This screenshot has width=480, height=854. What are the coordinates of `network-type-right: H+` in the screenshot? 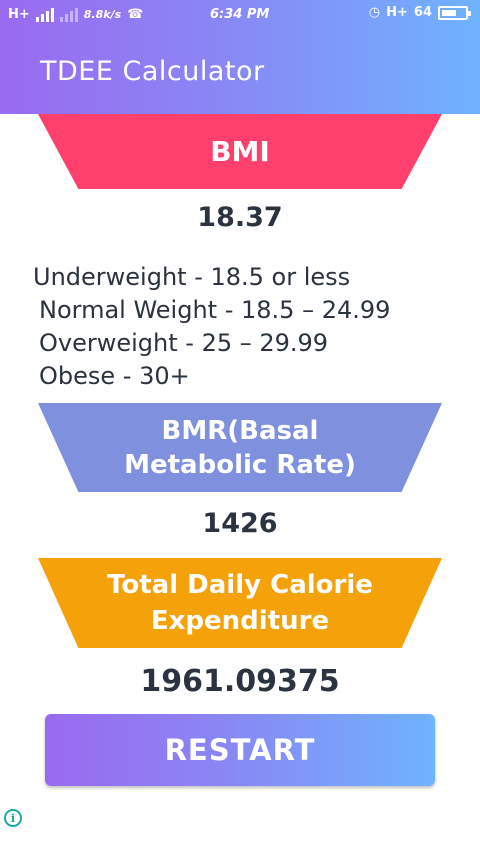 It's located at (397, 12).